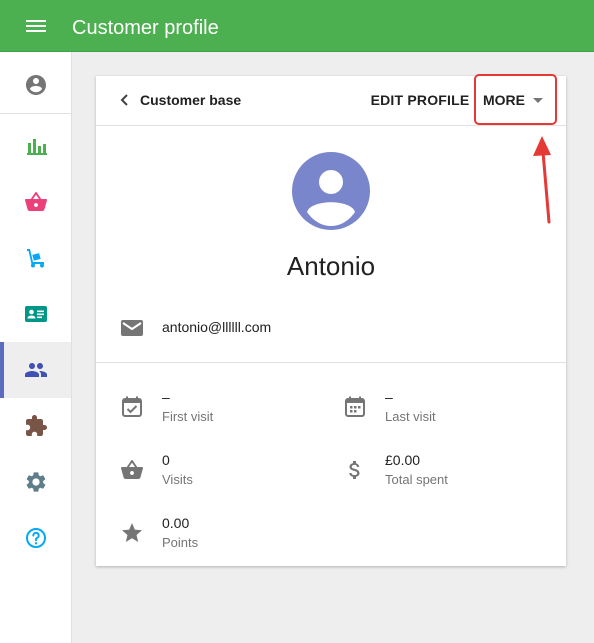  I want to click on calendar-icon, so click(355, 406).